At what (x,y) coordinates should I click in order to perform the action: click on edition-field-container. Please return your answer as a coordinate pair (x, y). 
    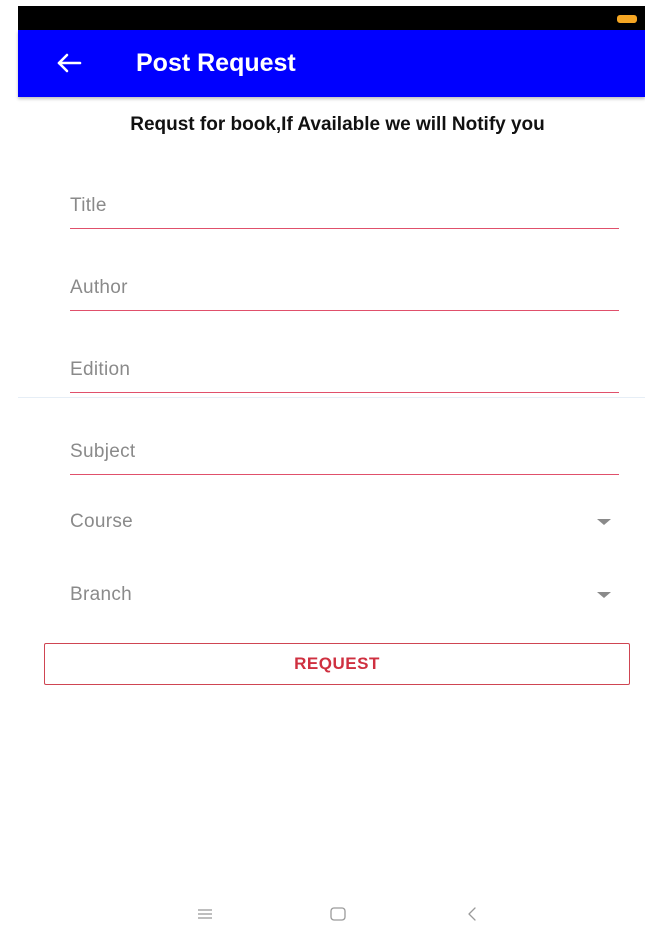
    Looking at the image, I should click on (344, 372).